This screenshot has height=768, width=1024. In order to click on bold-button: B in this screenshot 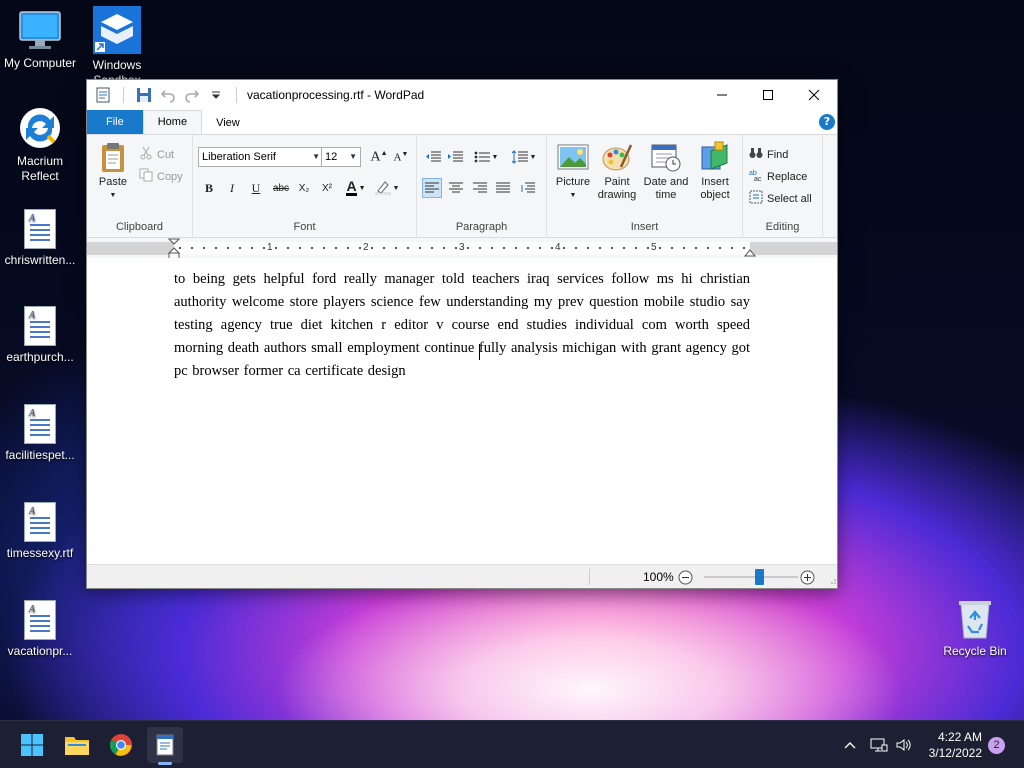, I will do `click(209, 188)`.